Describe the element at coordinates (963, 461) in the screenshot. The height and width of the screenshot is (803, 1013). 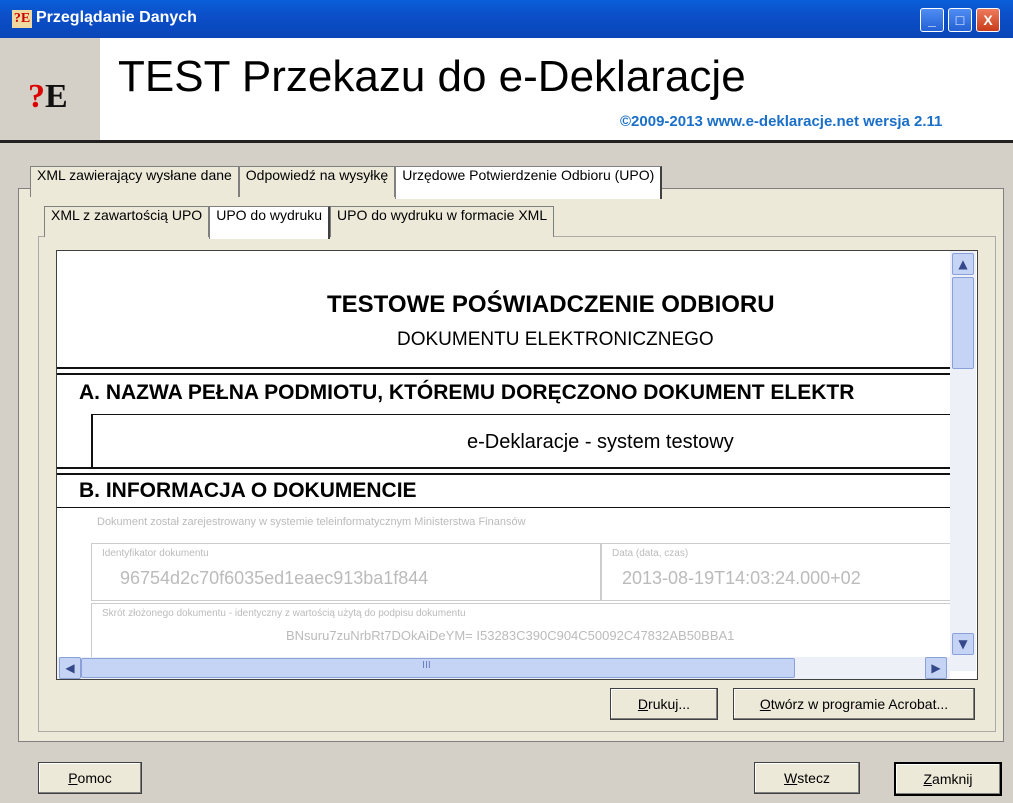
I see `vertical-scrollbar: ▲ ▼` at that location.